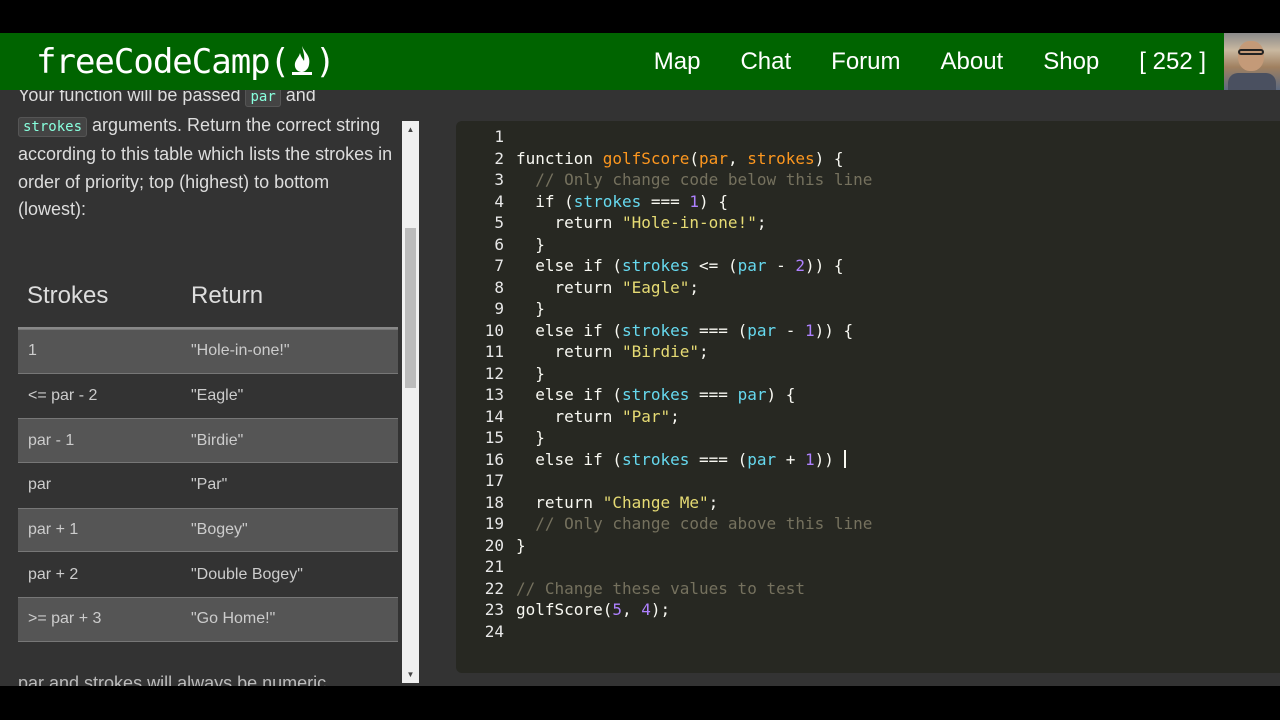 This screenshot has width=1280, height=720. I want to click on cell-strokes: >= par + 3, so click(65, 619).